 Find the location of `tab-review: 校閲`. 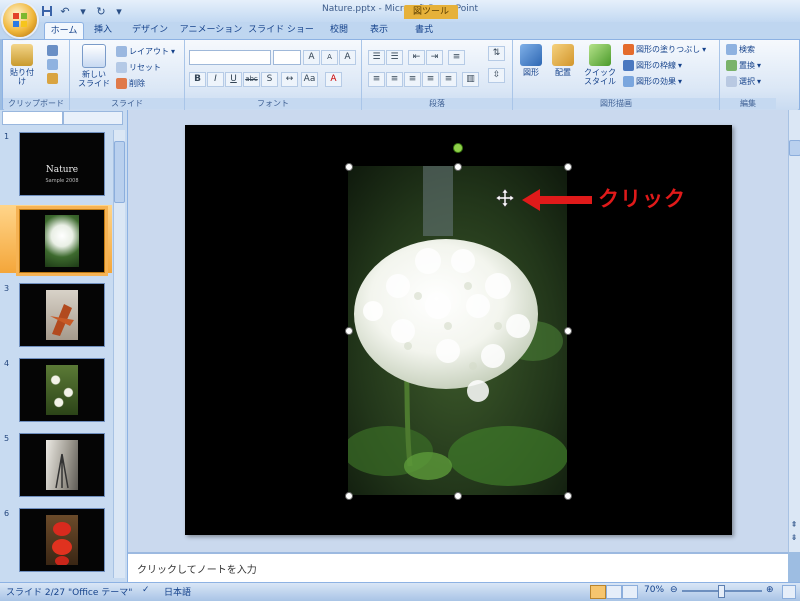

tab-review: 校閲 is located at coordinates (339, 30).